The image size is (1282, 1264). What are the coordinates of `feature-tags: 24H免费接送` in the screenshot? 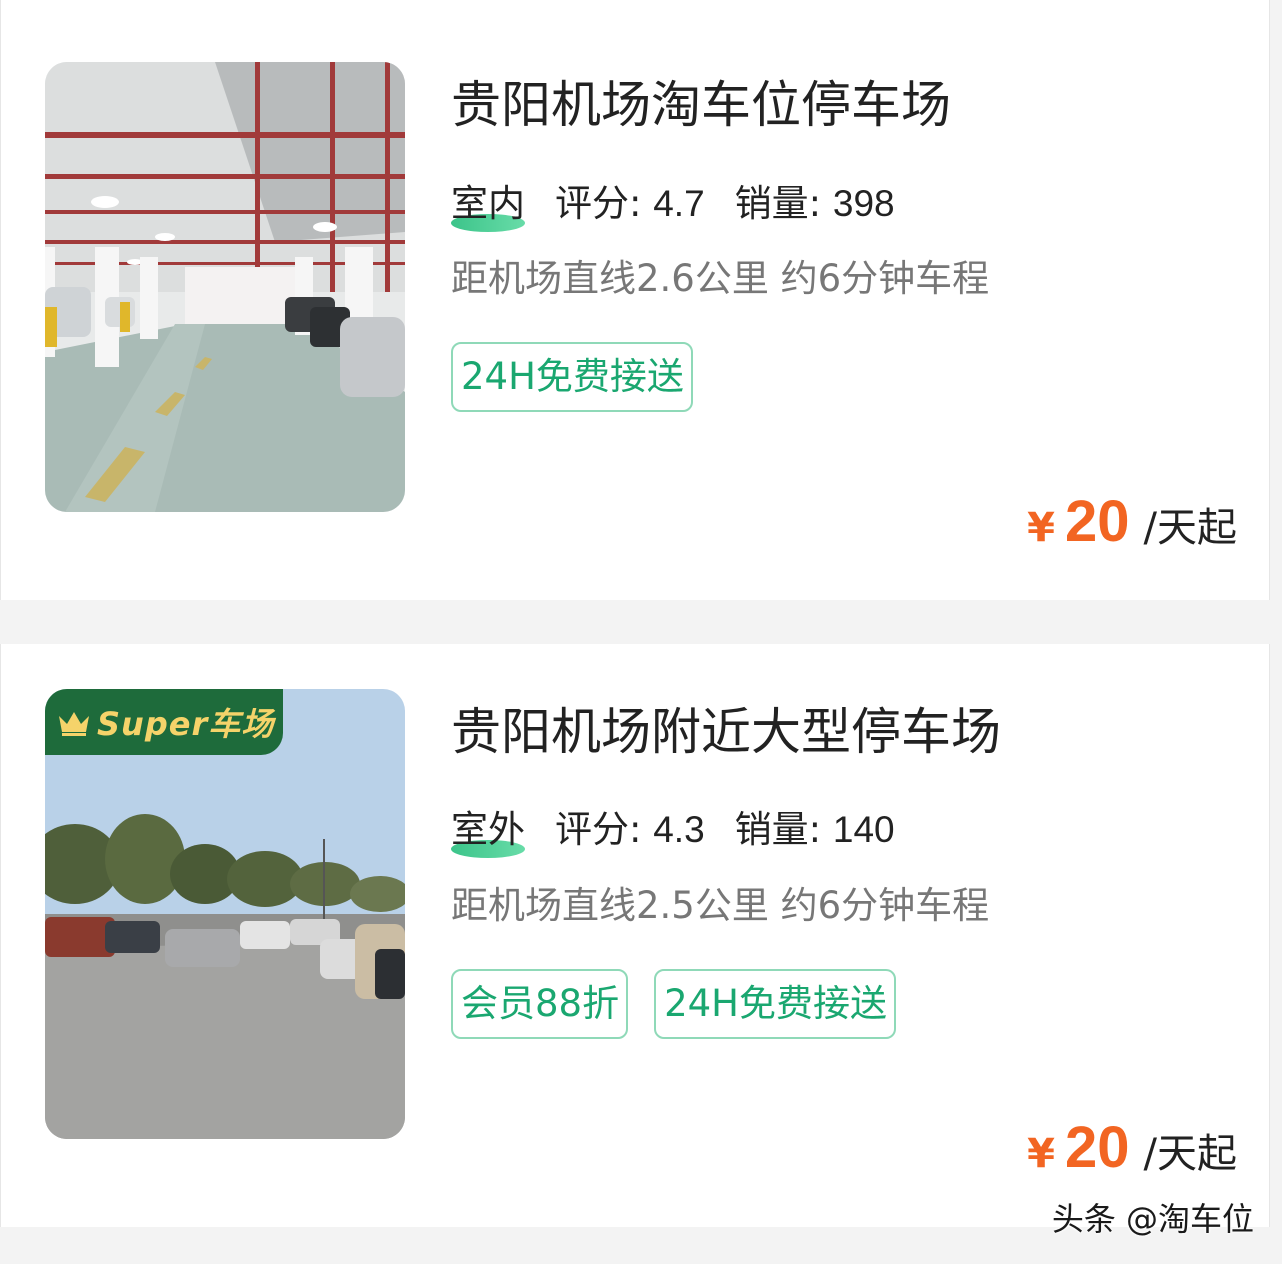 It's located at (572, 377).